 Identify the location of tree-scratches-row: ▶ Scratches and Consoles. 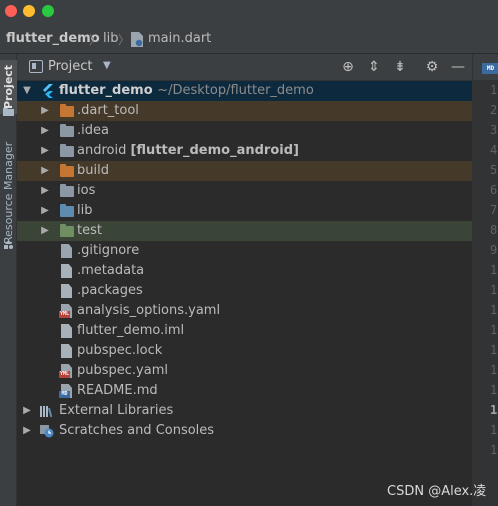
(244, 431).